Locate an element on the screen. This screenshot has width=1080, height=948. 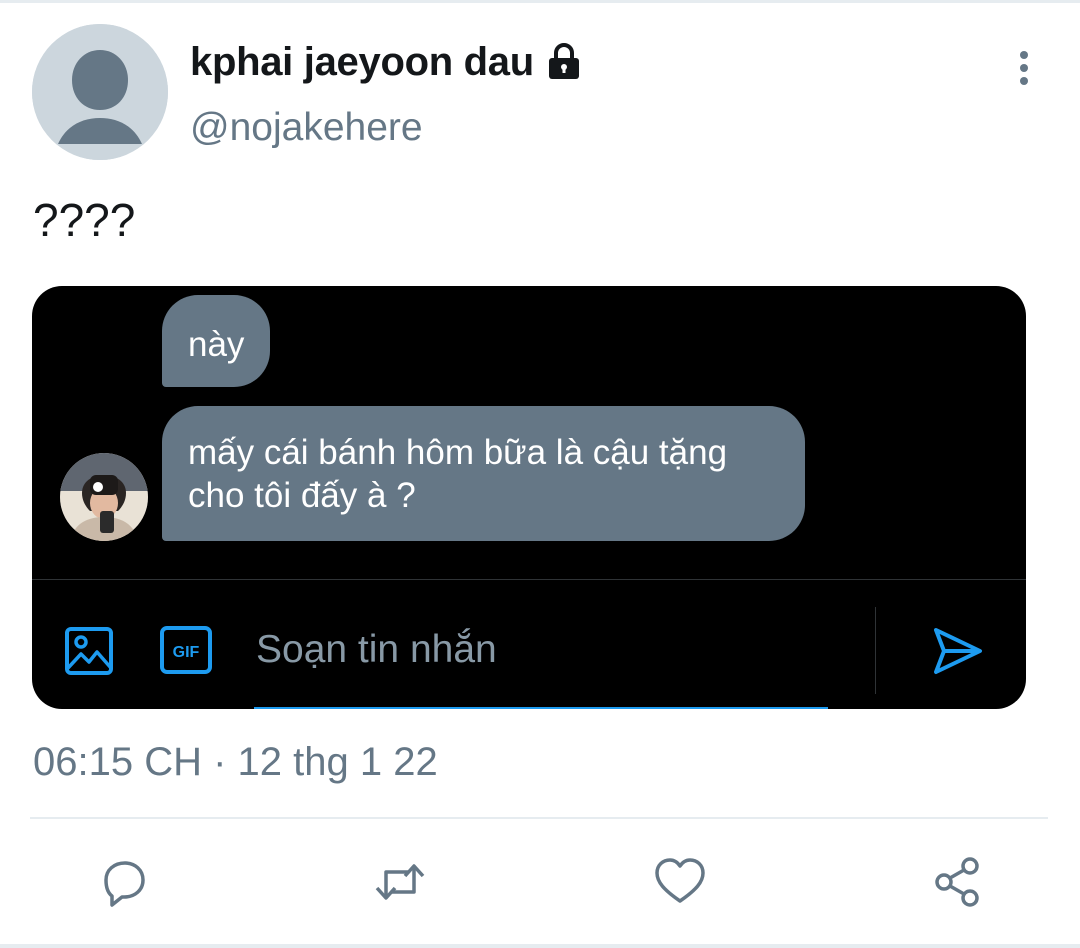
author-avatar is located at coordinates (100, 92).